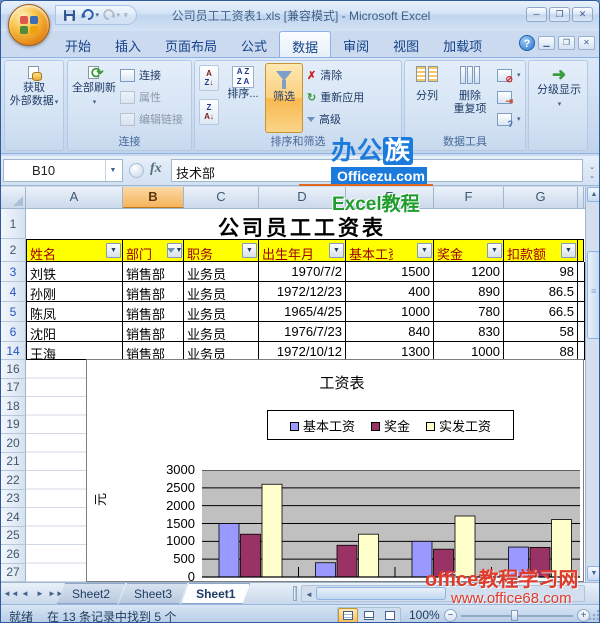  I want to click on filter-dropdown-基本工资: ▼, so click(424, 250).